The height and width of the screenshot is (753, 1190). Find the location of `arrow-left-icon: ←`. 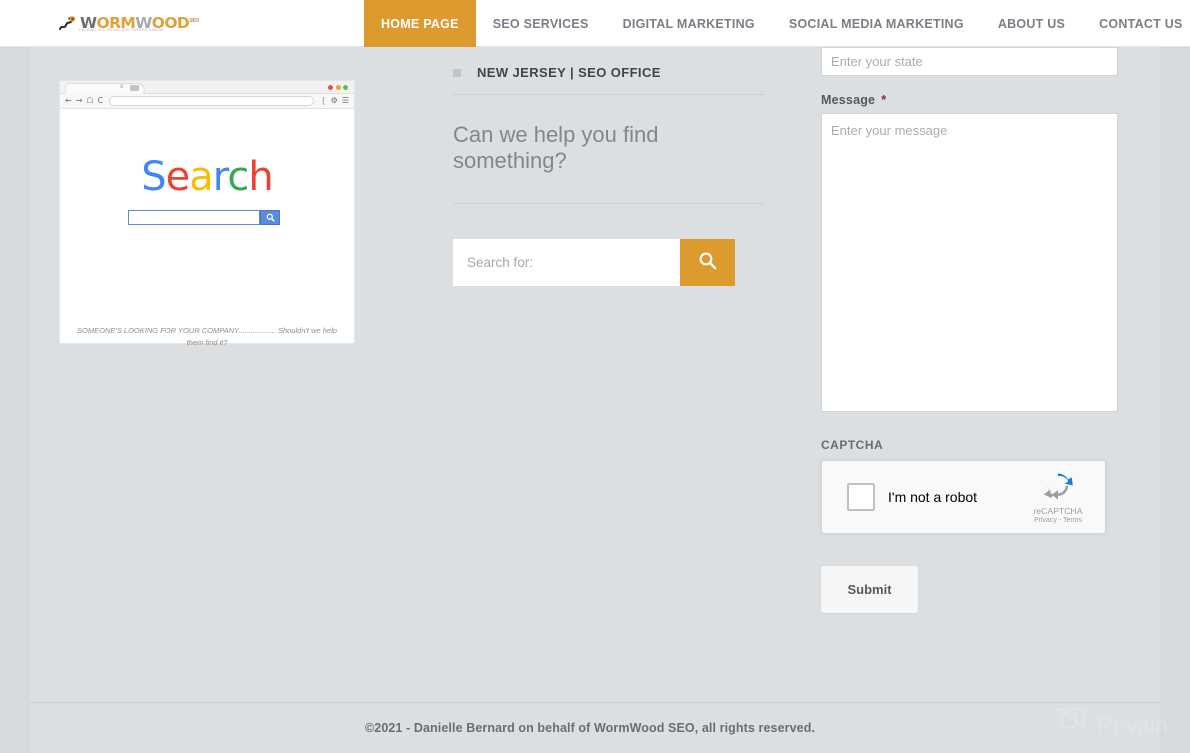

arrow-left-icon: ← is located at coordinates (68, 100).